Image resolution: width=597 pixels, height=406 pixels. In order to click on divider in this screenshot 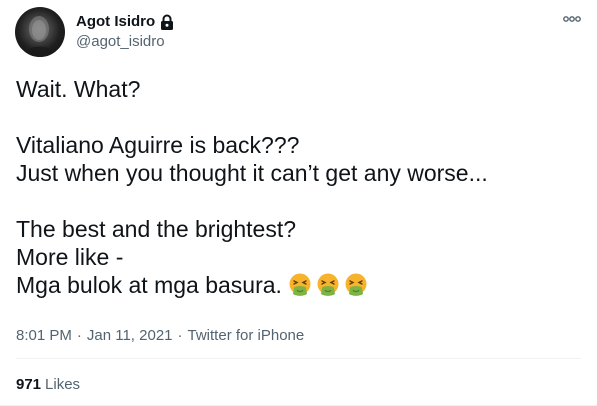, I will do `click(298, 358)`.